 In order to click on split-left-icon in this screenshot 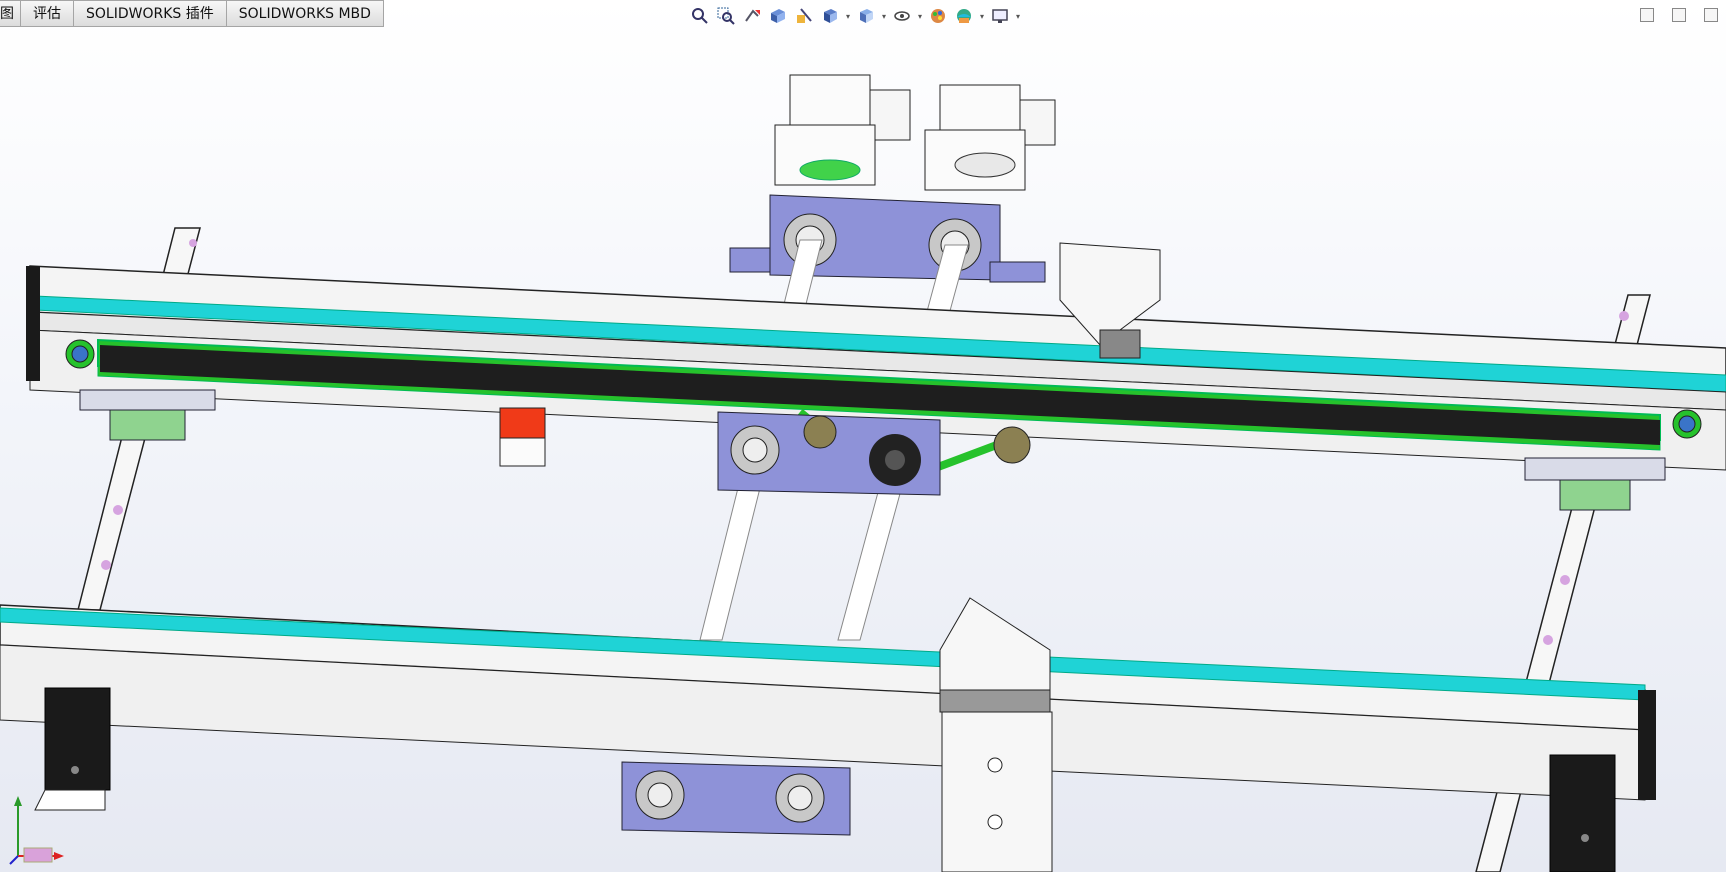, I will do `click(1647, 15)`.